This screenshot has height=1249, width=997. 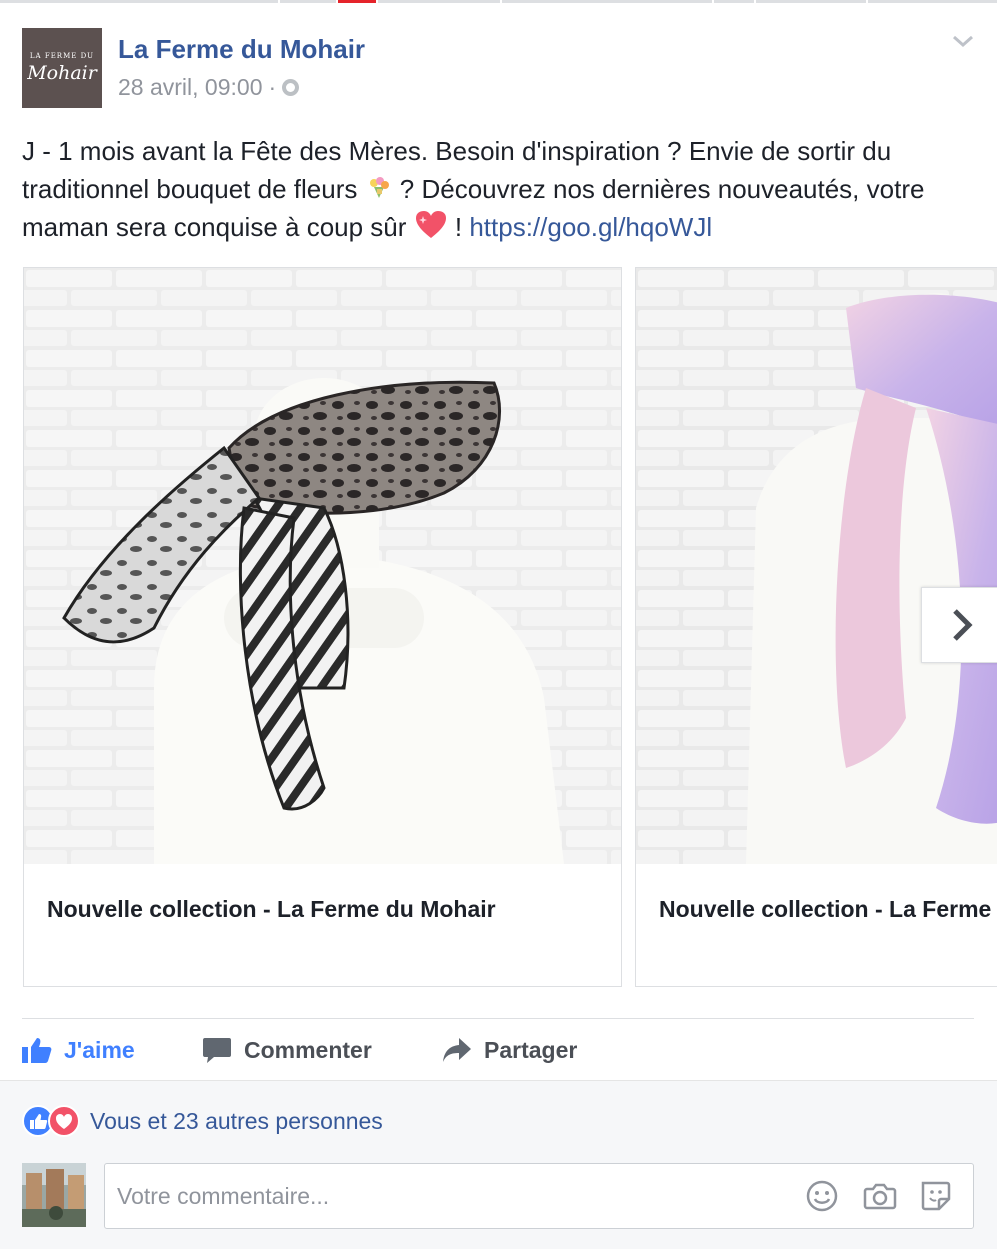 I want to click on page-name-link: La Ferme du Mohair, so click(x=241, y=49).